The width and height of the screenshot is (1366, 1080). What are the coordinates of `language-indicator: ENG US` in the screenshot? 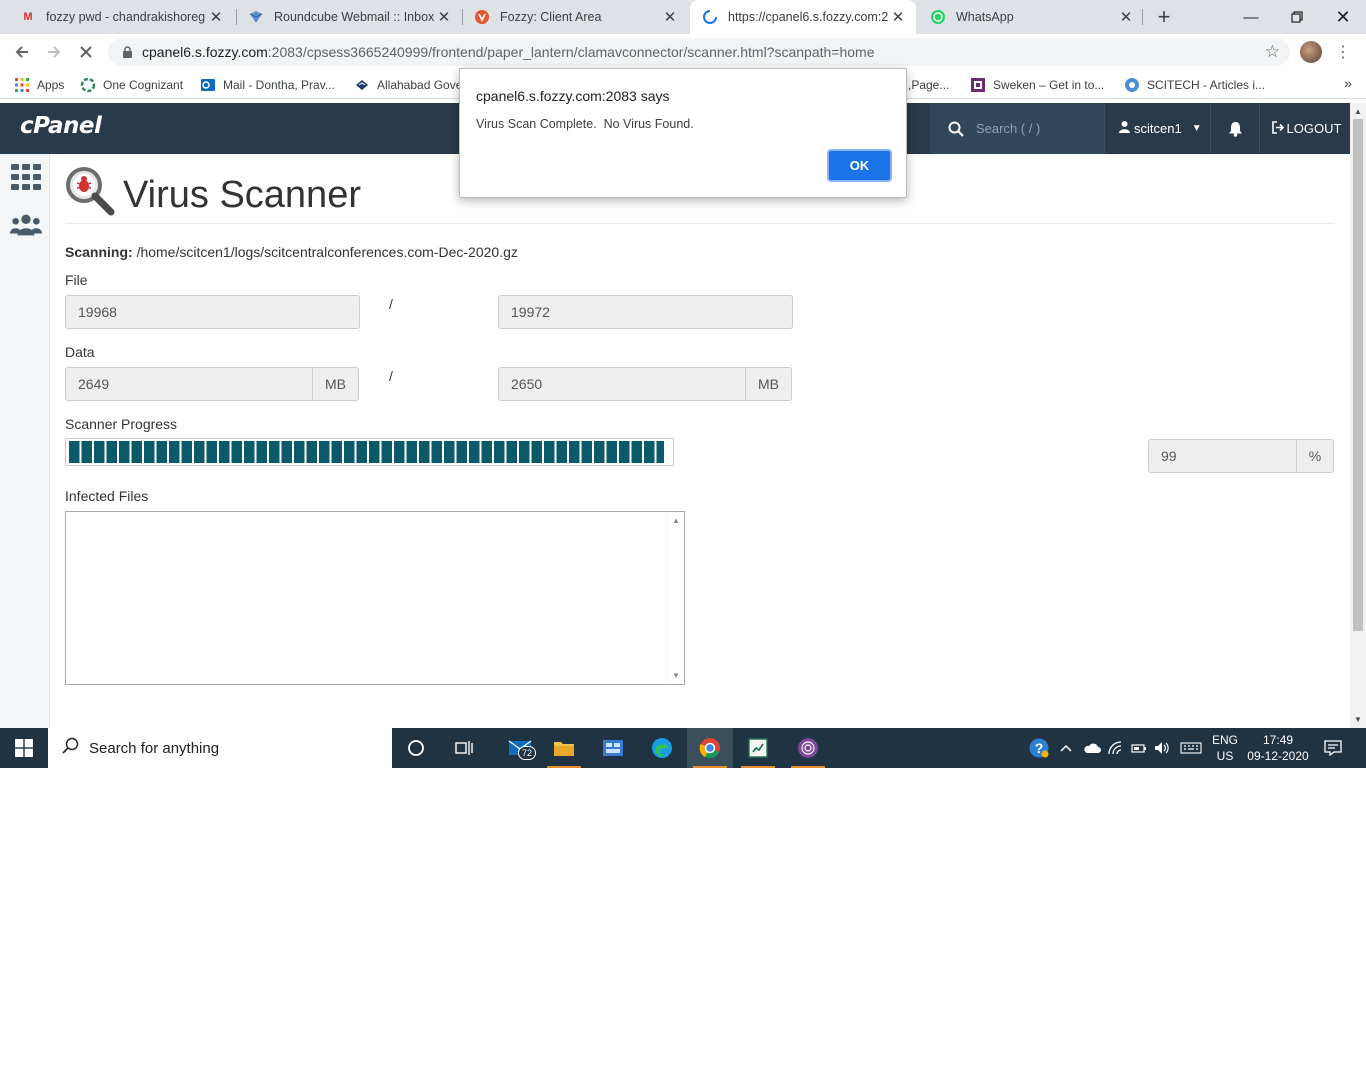 It's located at (1225, 748).